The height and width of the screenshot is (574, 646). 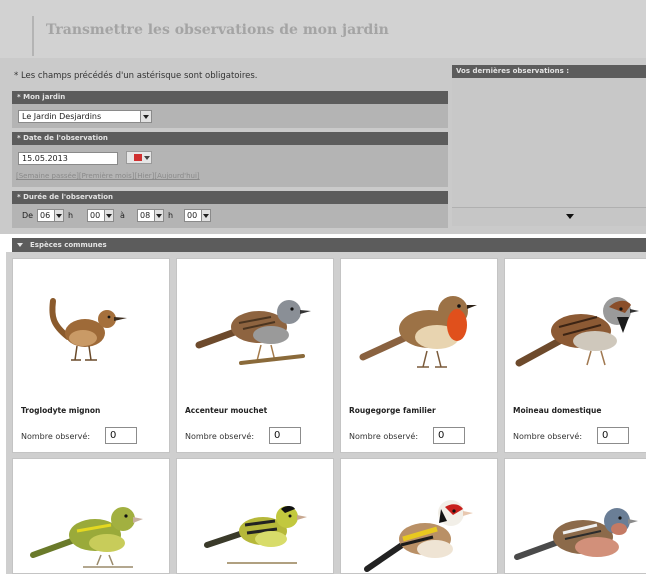 I want to click on to-minute-select: 00, so click(x=197, y=215).